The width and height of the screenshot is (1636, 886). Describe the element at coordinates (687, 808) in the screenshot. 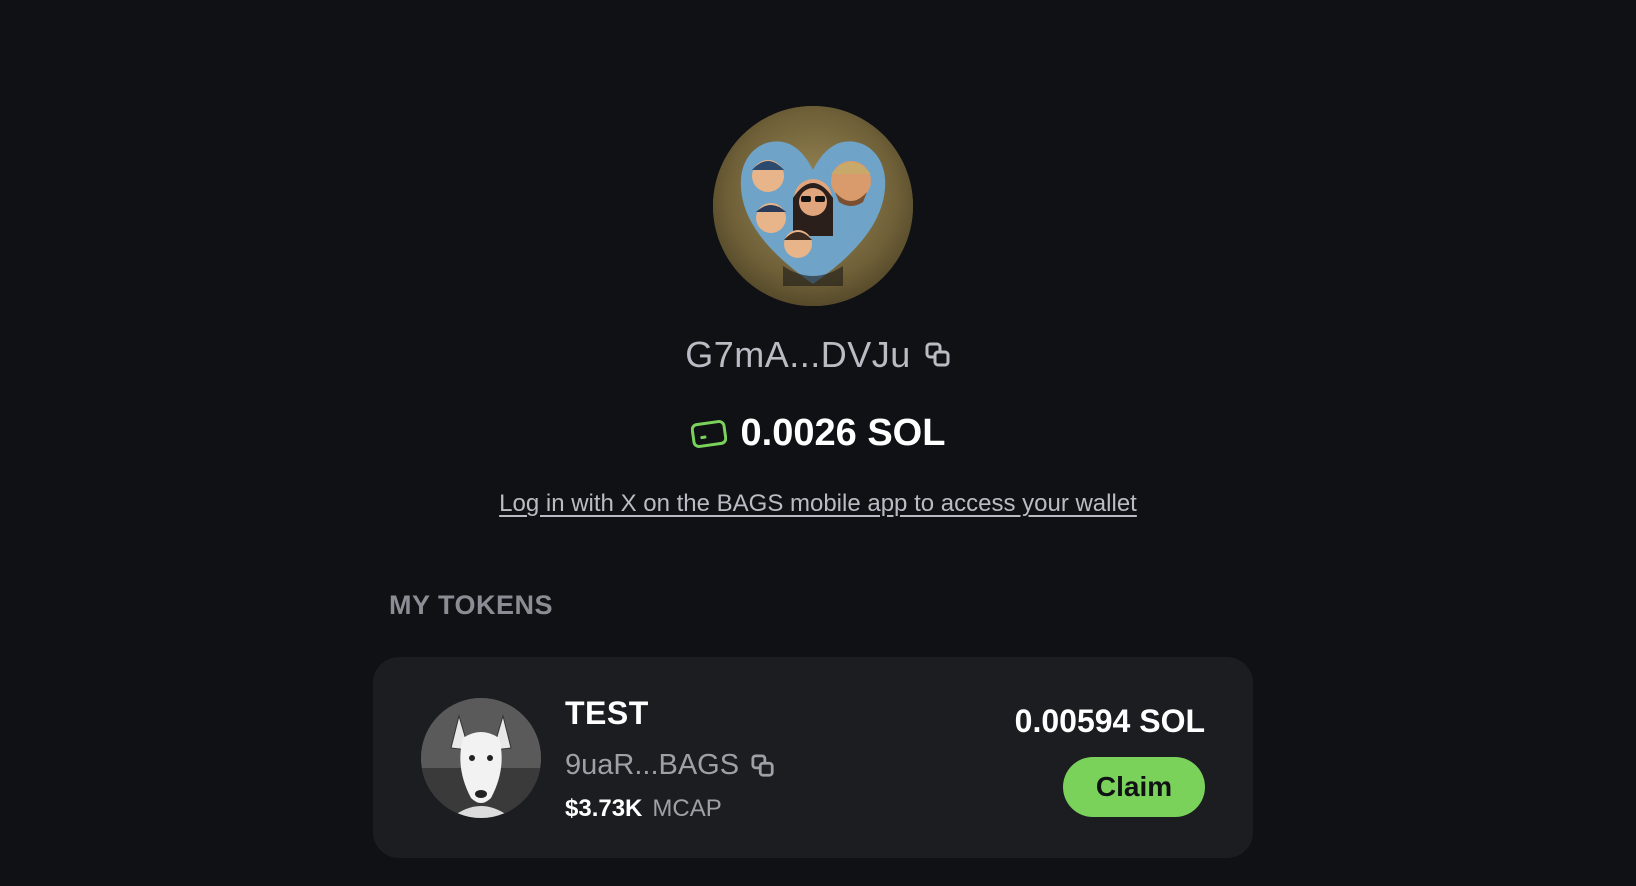

I see `token-mcap-label: MCAP` at that location.